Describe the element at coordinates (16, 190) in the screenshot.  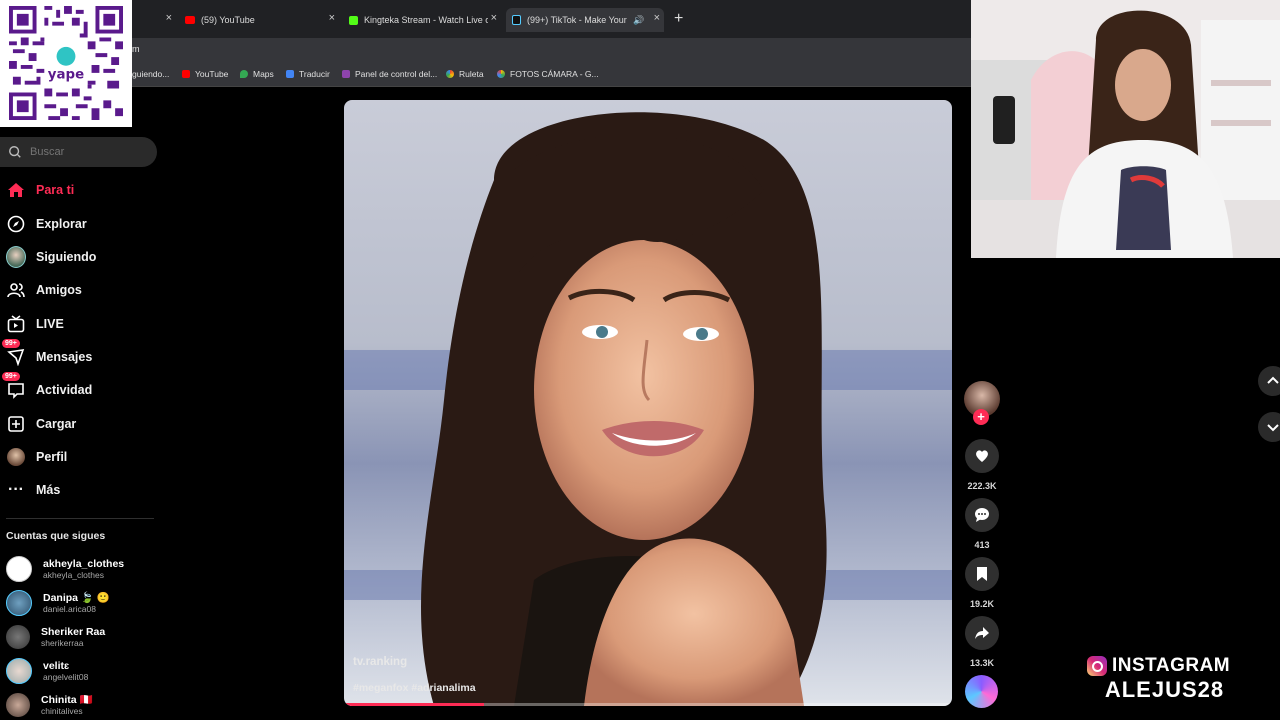
I see `home-icon` at that location.